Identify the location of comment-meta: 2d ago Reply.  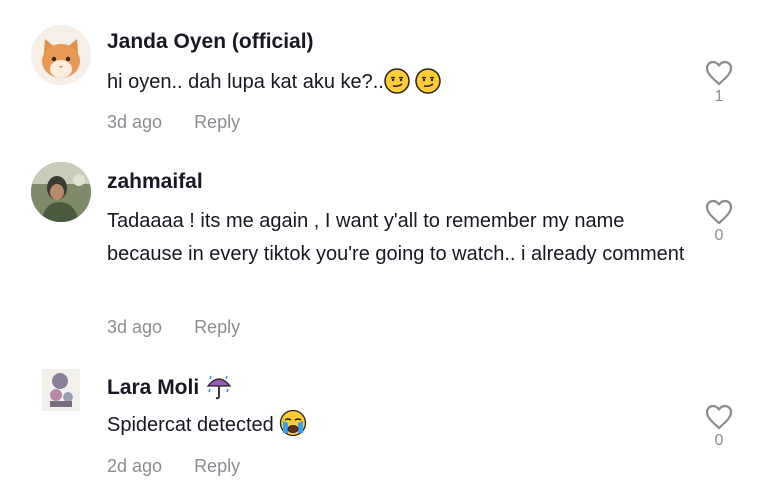
(173, 466).